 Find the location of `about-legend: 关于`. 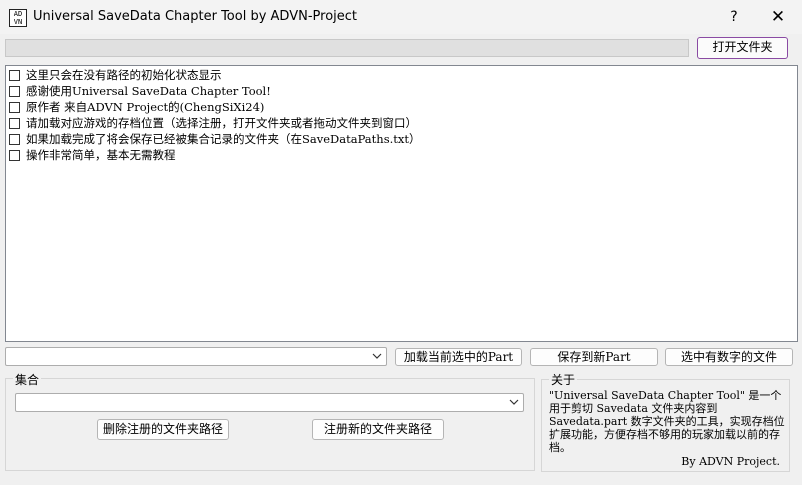

about-legend: 关于 is located at coordinates (563, 379).